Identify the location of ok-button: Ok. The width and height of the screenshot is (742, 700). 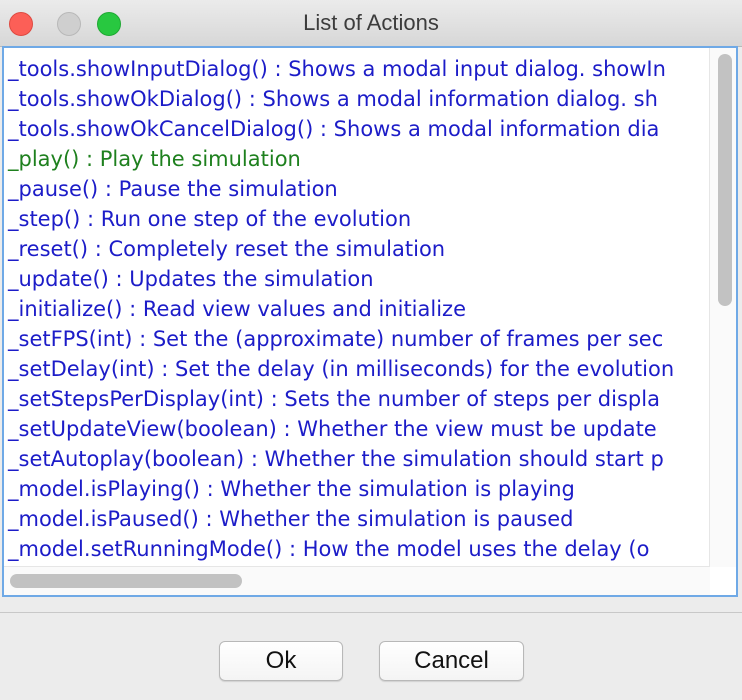
(281, 661).